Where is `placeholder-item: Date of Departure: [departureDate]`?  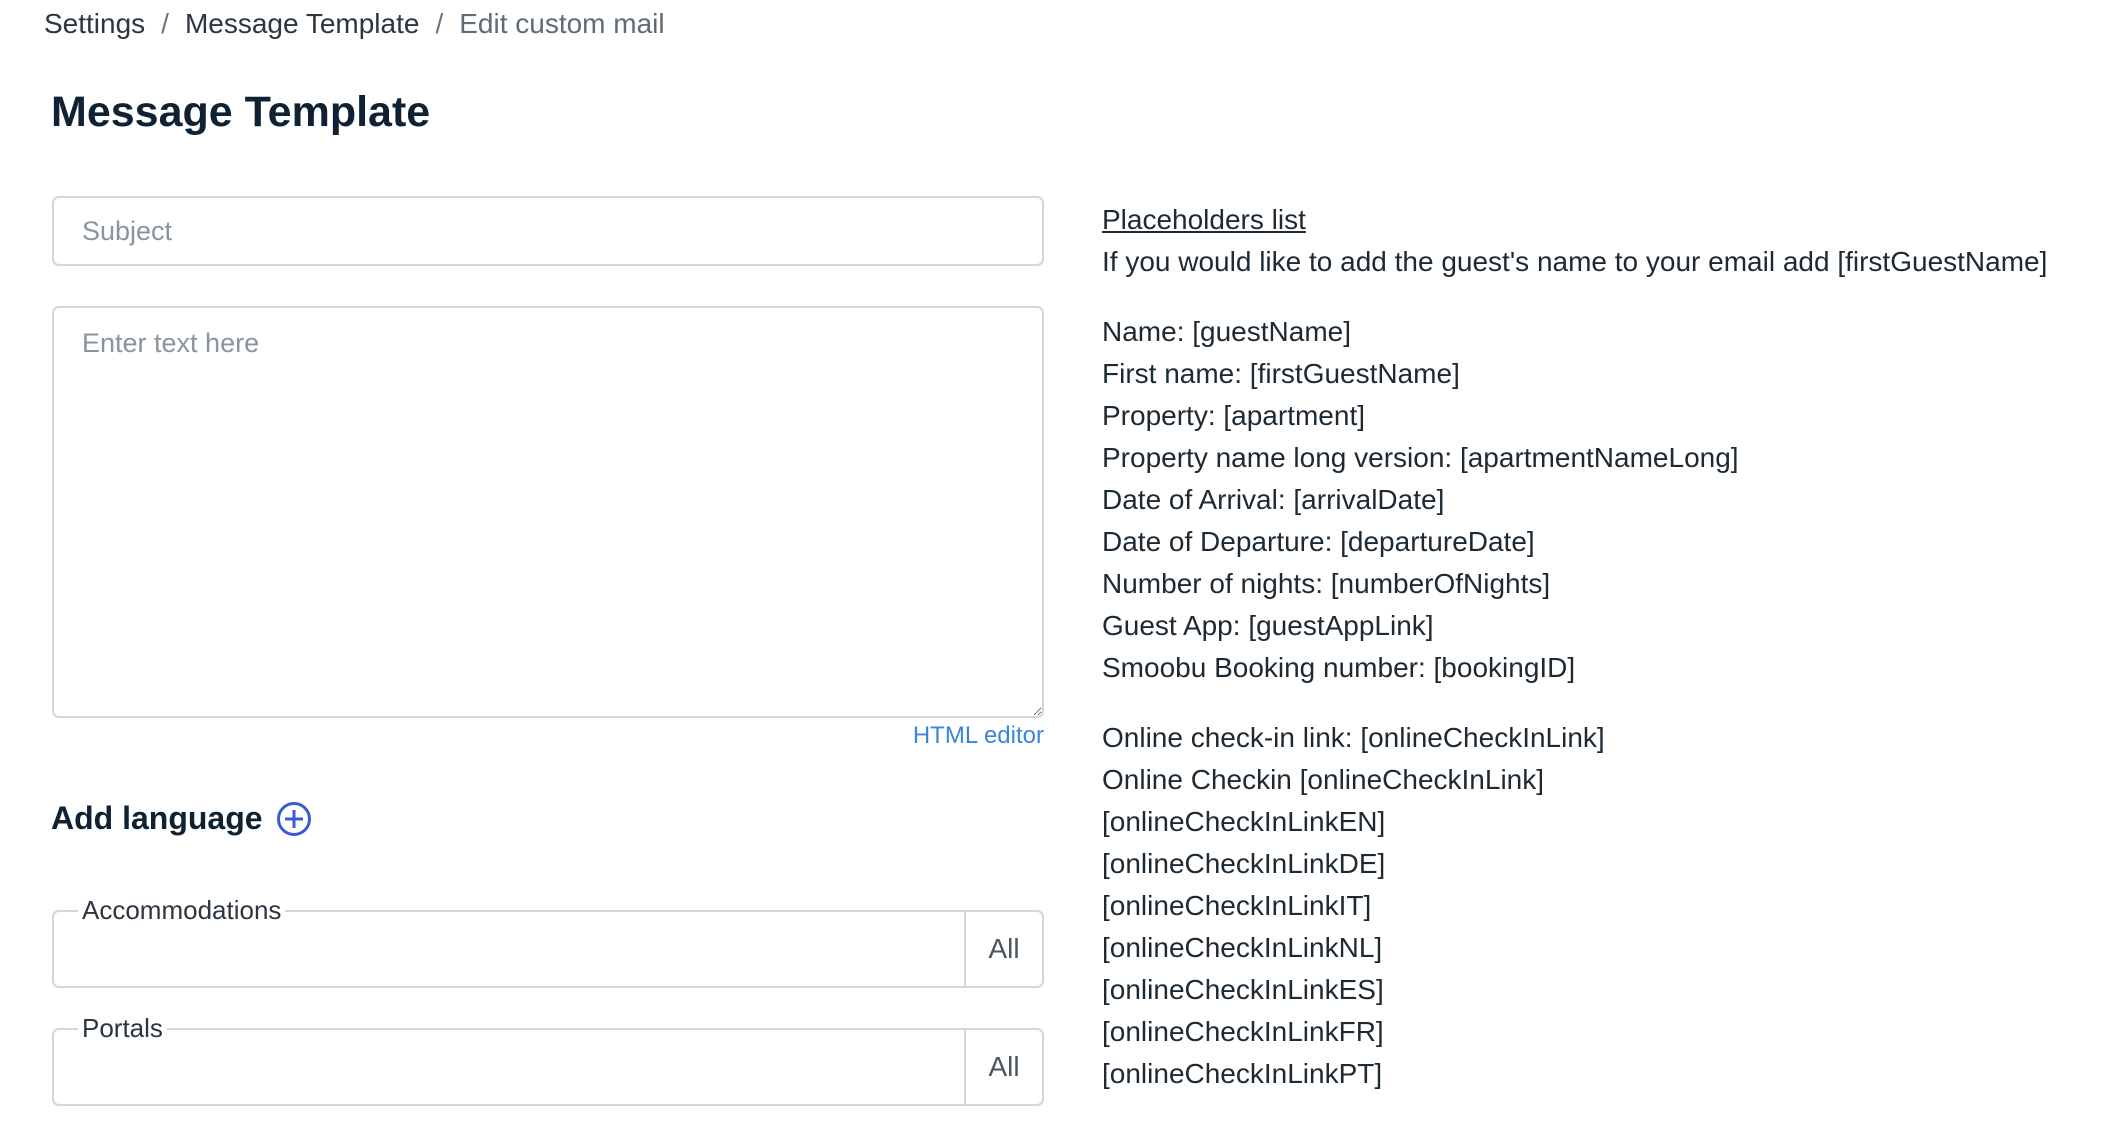
placeholder-item: Date of Departure: [departureDate] is located at coordinates (1318, 541).